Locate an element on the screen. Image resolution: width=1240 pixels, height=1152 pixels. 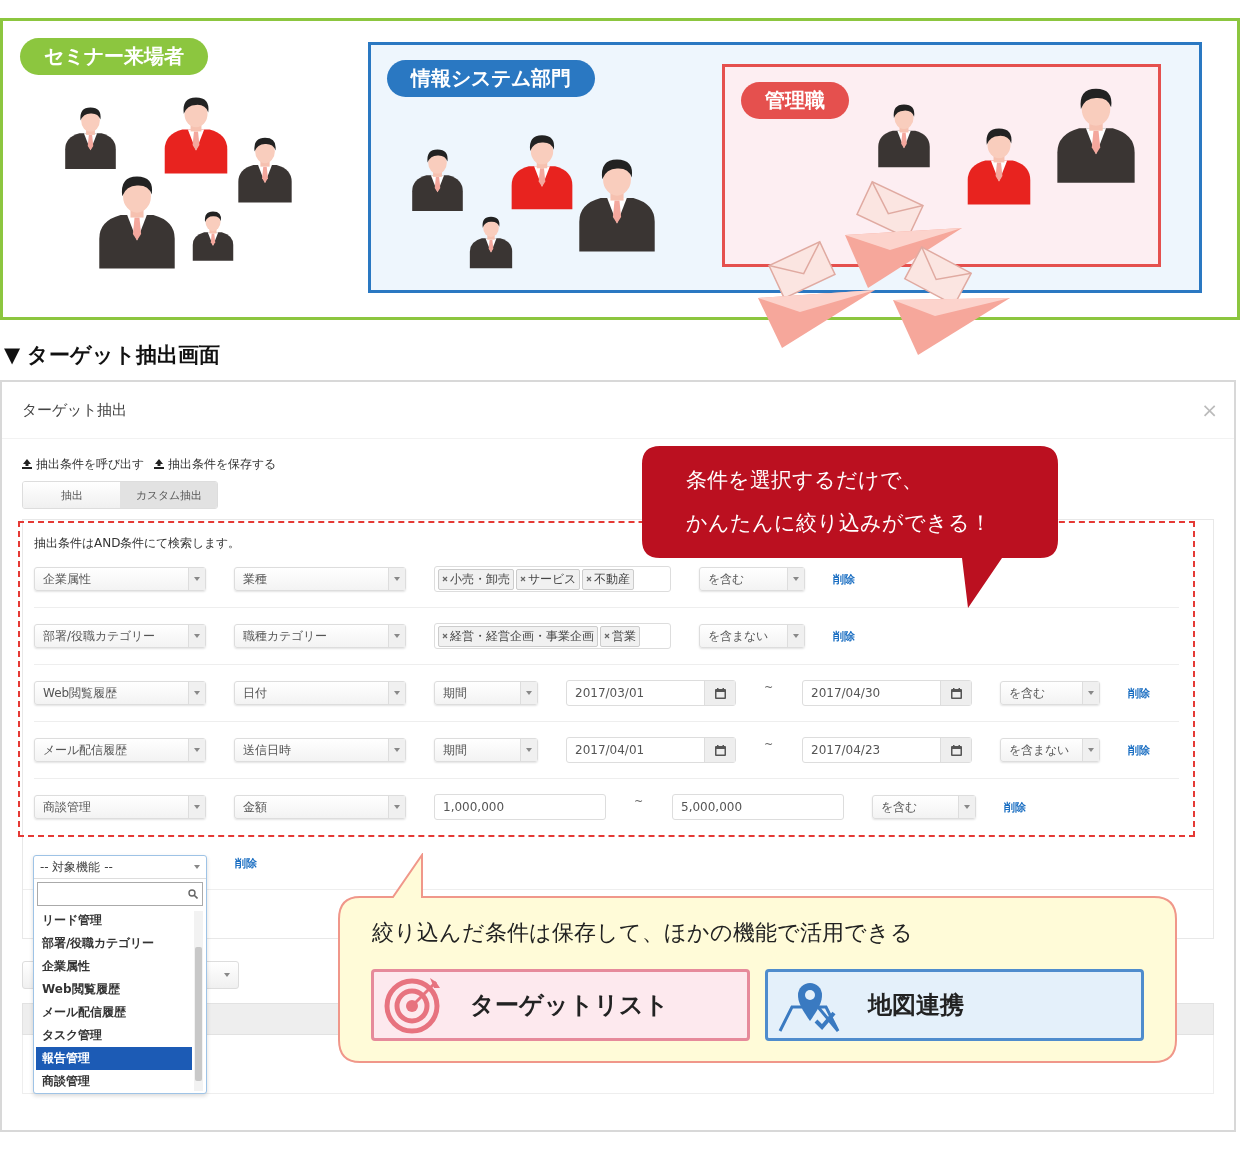
group-label: セミナー来場者 is located at coordinates (114, 56).